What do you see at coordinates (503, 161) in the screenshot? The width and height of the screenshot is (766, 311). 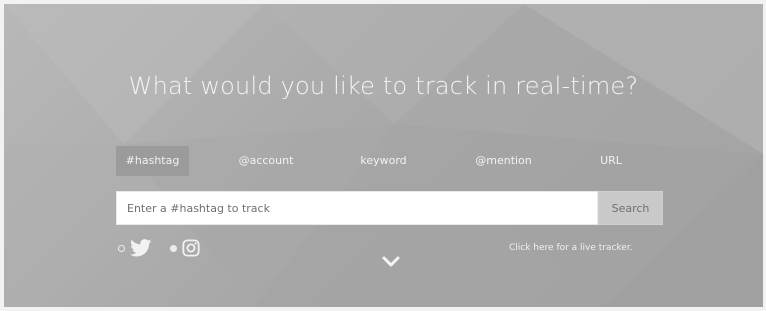 I see `tab-mention: @mention` at bounding box center [503, 161].